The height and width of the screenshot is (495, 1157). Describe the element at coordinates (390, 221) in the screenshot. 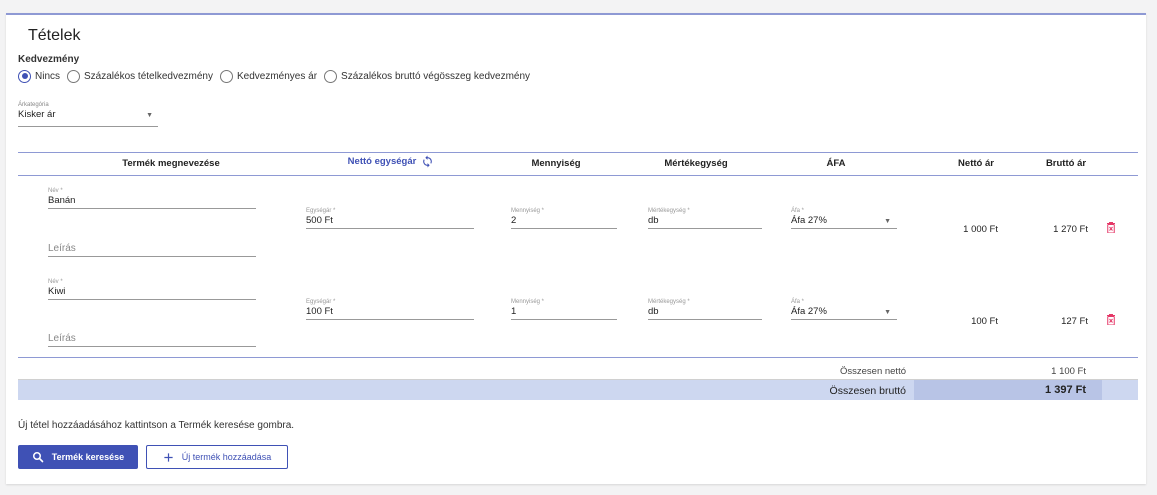

I see `unit-price-input: 500 Ft` at that location.